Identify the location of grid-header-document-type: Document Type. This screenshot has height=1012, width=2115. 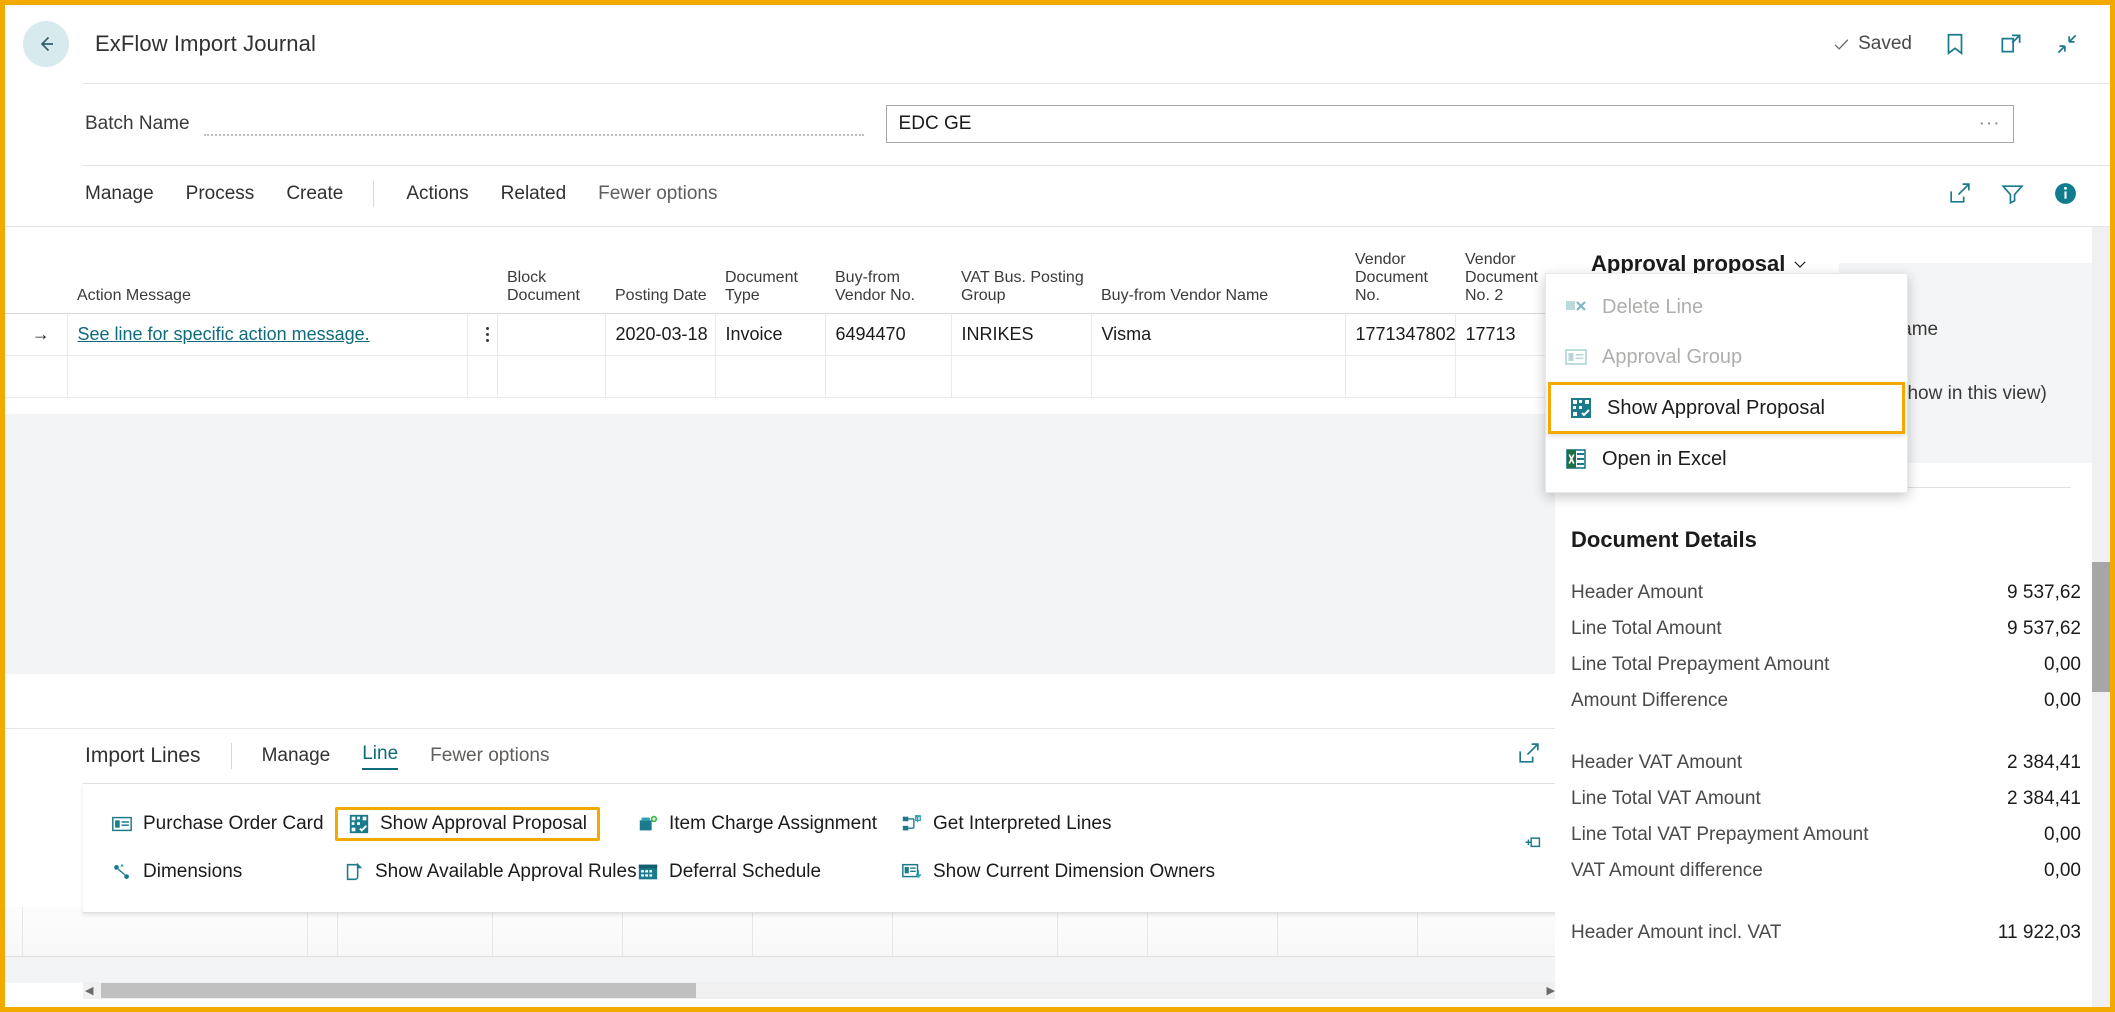
(770, 270).